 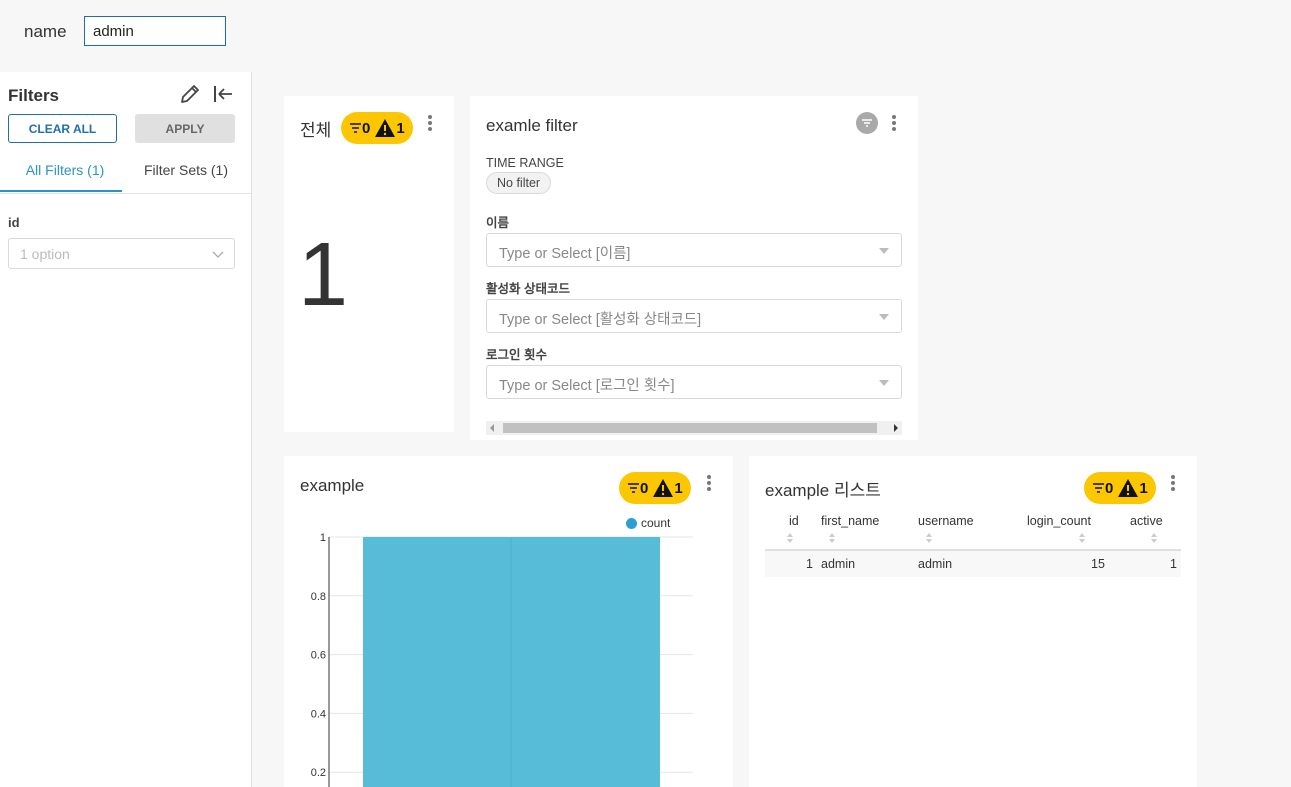 What do you see at coordinates (850, 521) in the screenshot?
I see `column-header-first-name: first_name` at bounding box center [850, 521].